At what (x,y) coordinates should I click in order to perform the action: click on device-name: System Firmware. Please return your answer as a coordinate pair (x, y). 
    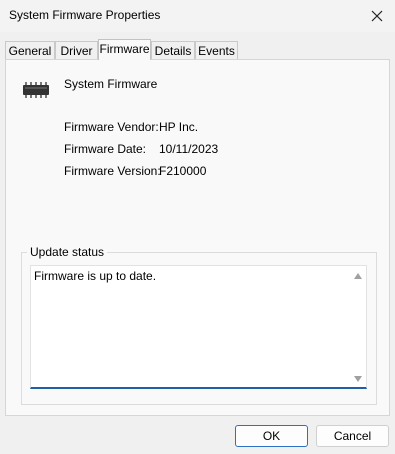
    Looking at the image, I should click on (111, 84).